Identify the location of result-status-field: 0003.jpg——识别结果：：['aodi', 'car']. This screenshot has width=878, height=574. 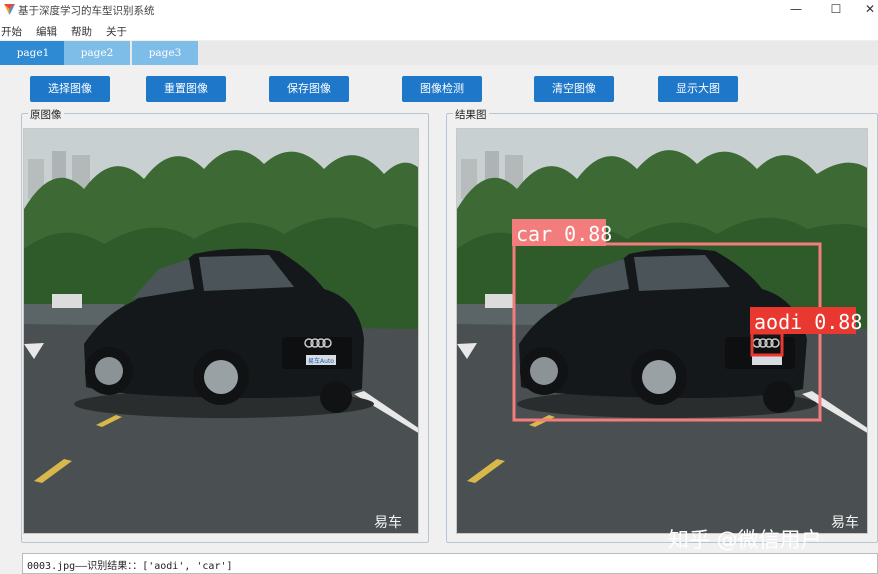
(450, 563).